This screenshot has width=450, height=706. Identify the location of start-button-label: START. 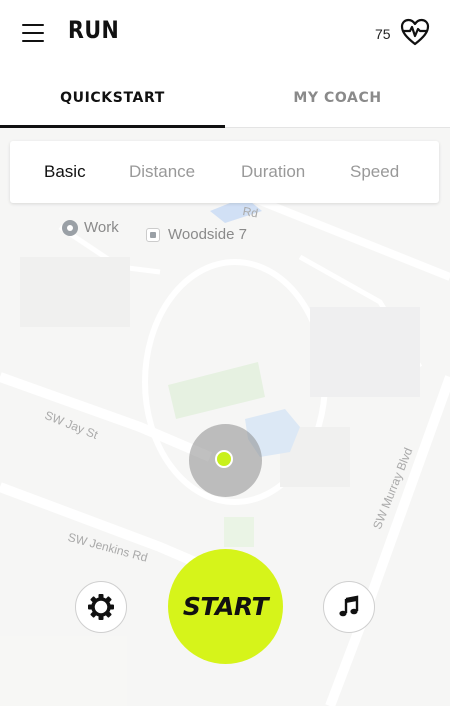
(225, 606).